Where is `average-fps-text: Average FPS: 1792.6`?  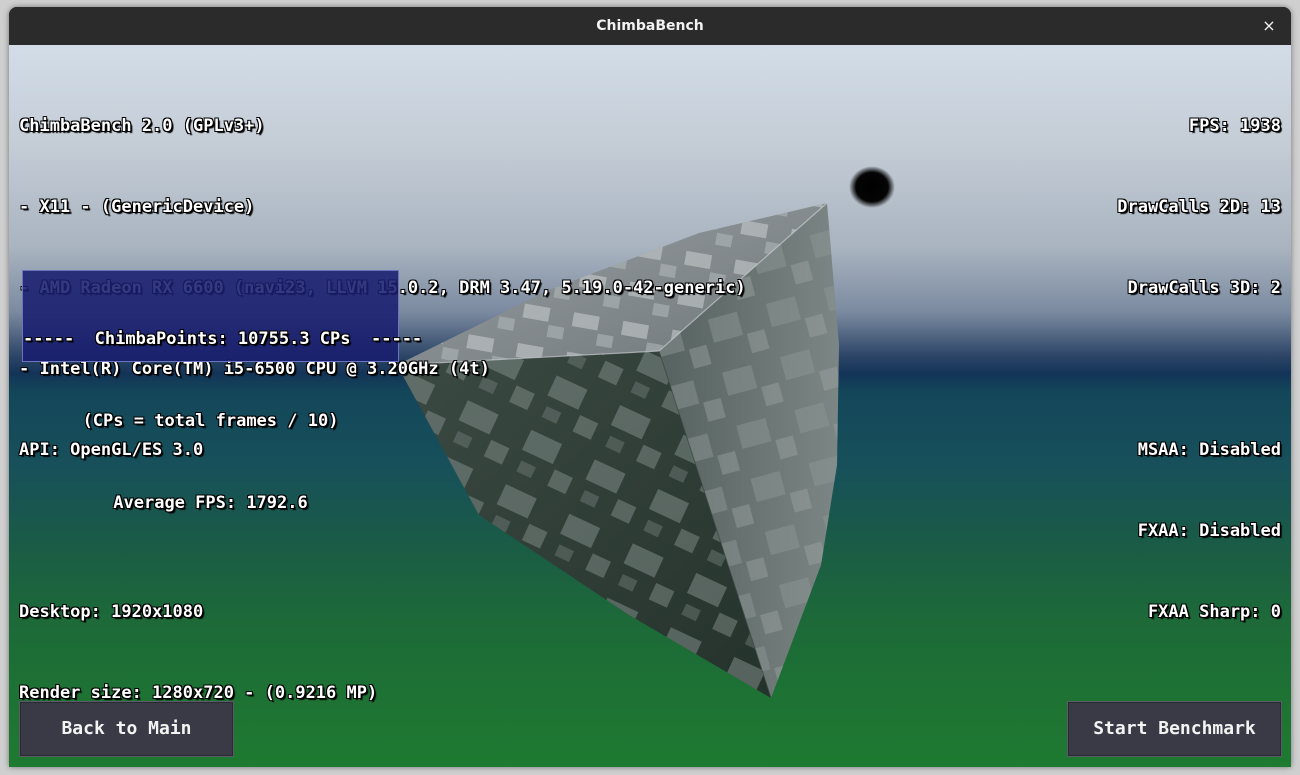 average-fps-text: Average FPS: 1792.6 is located at coordinates (210, 503).